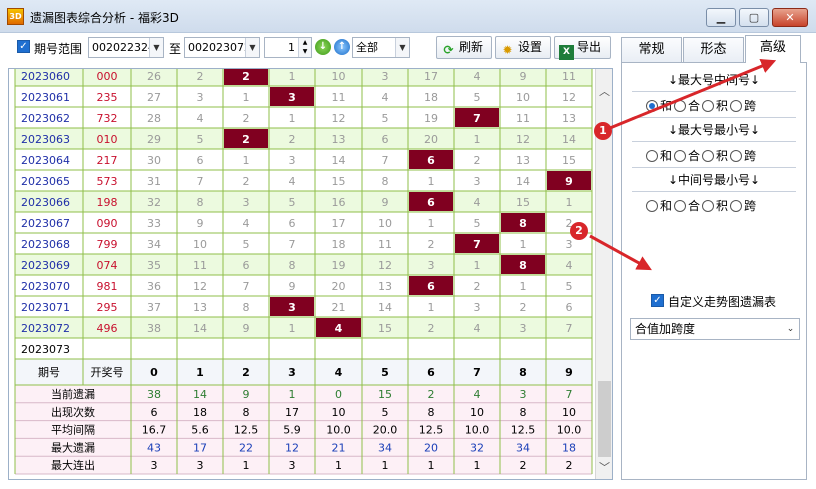 The image size is (816, 489). What do you see at coordinates (431, 97) in the screenshot?
I see `miss-value: 18` at bounding box center [431, 97].